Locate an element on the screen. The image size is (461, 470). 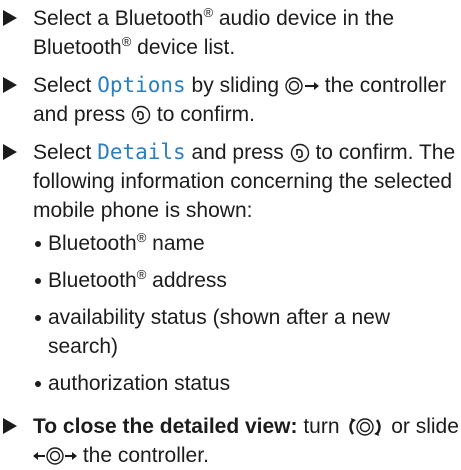
step2-text-end: to confirm. is located at coordinates (203, 114).